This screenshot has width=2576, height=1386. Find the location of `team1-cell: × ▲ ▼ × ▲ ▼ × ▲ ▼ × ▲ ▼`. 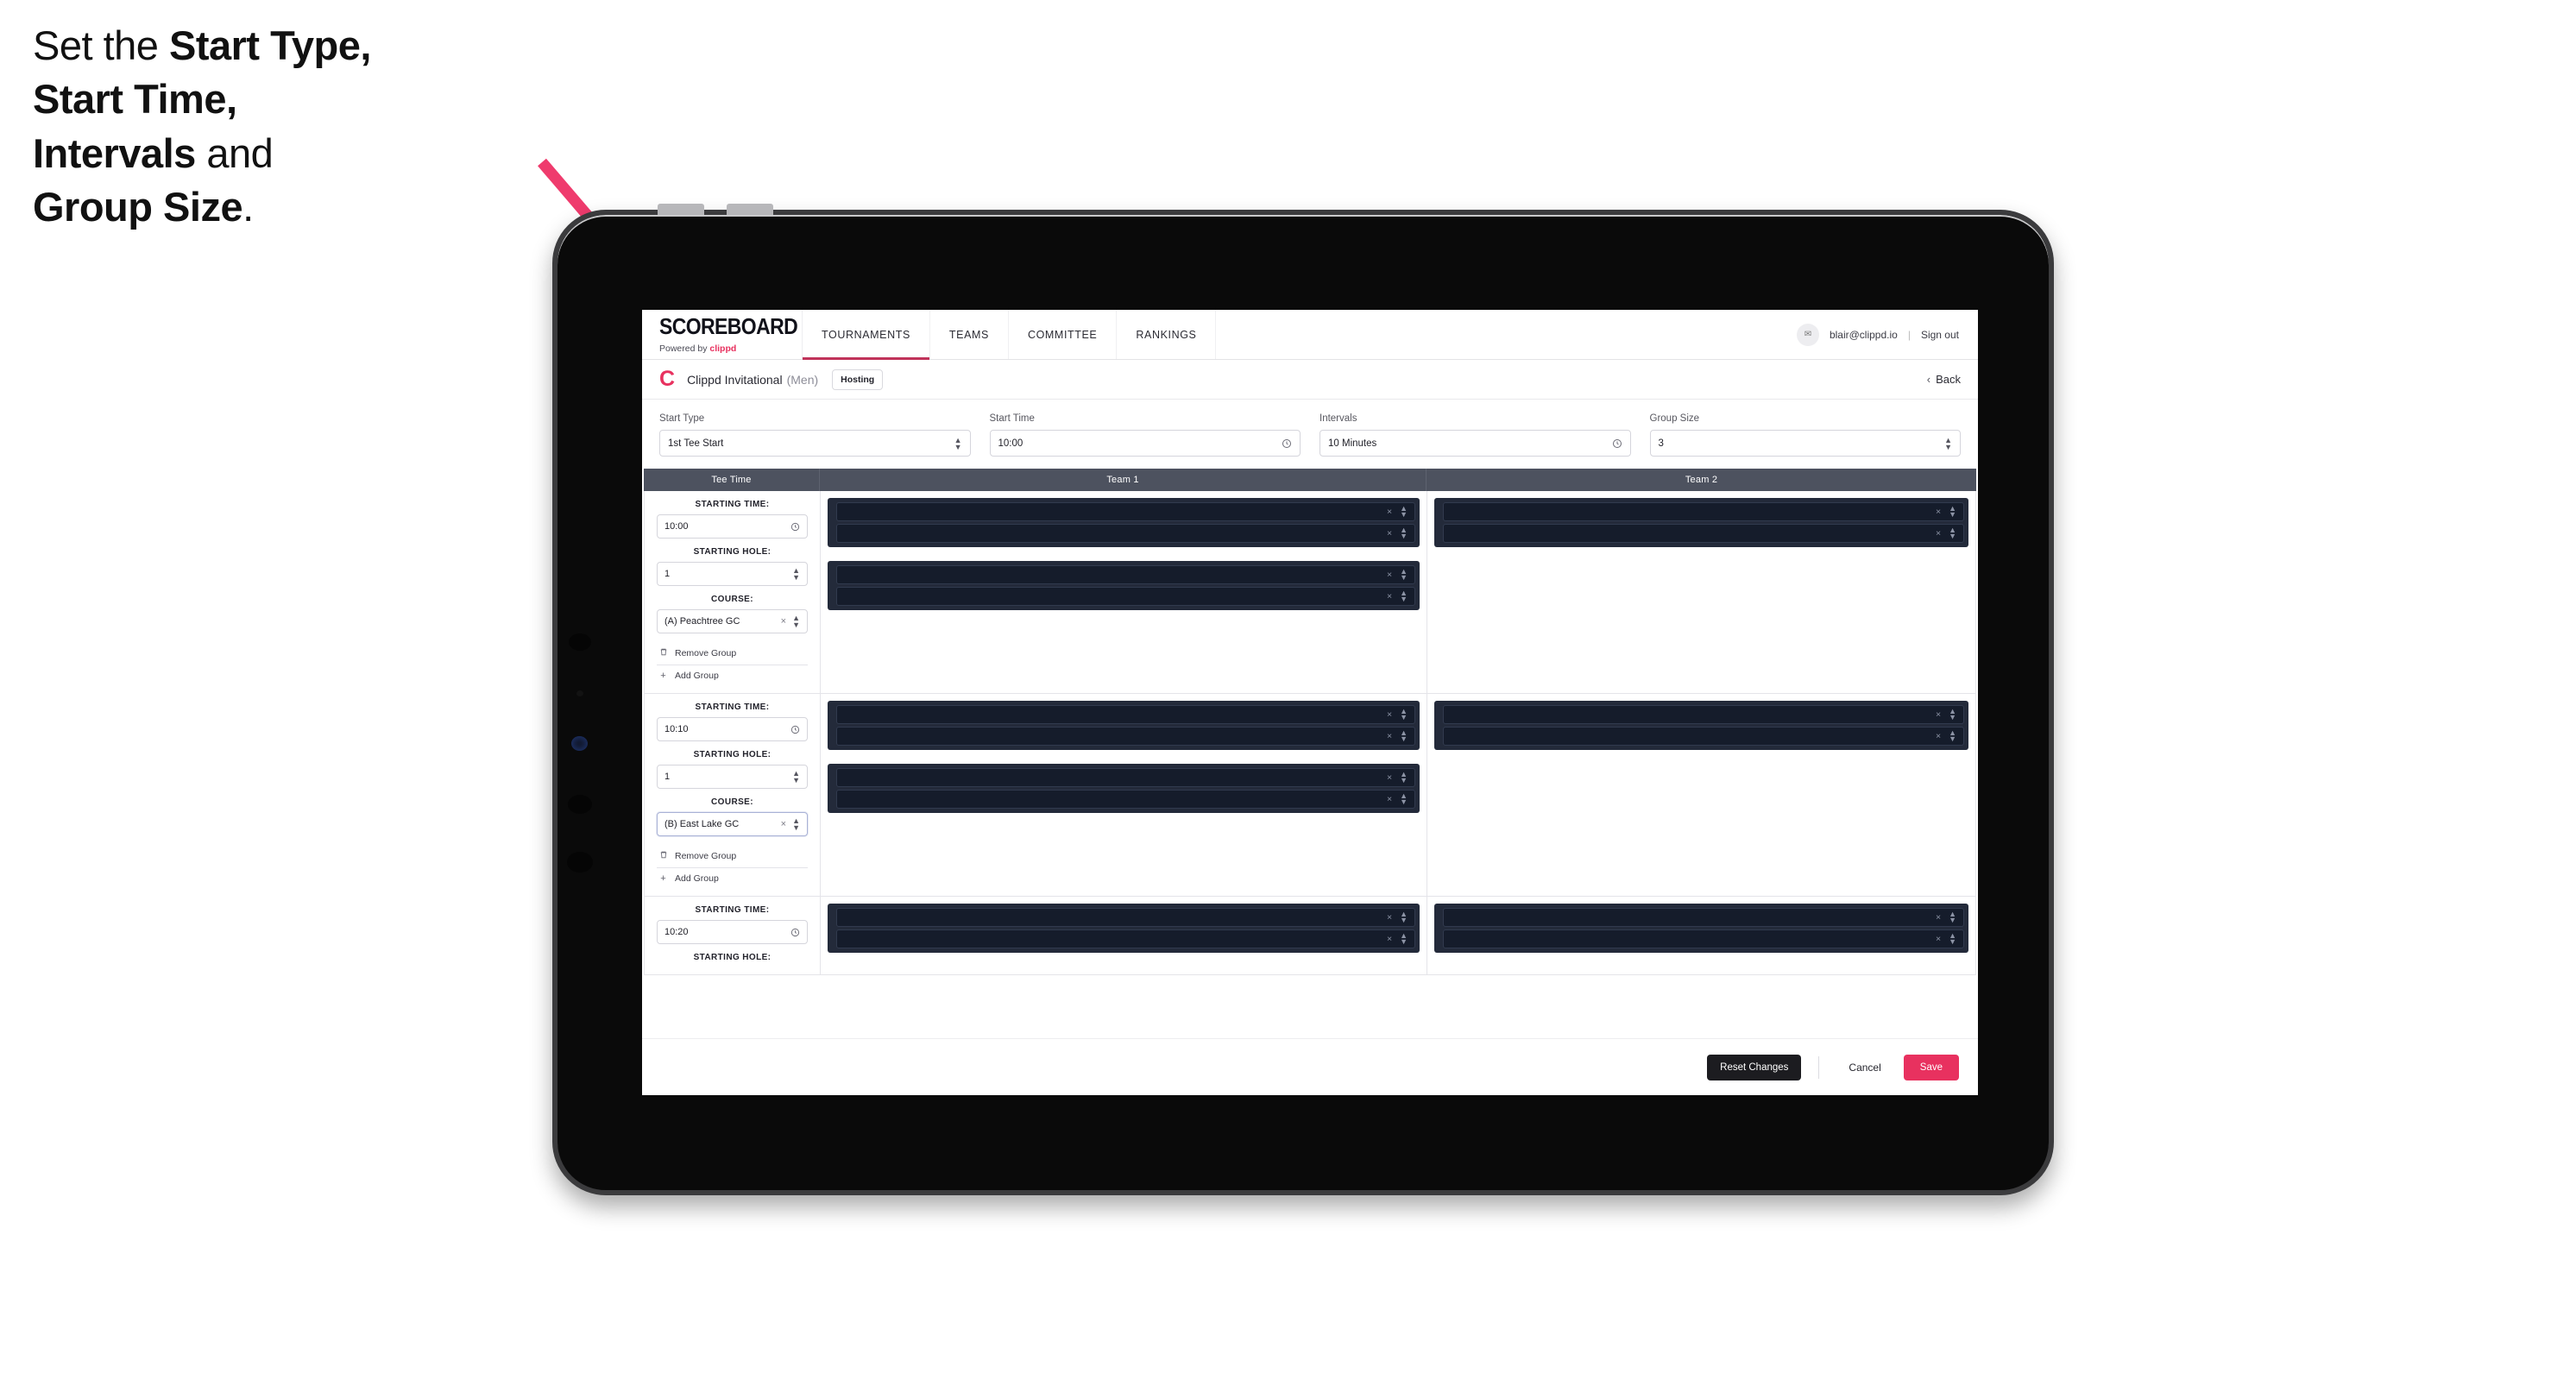

team1-cell: × ▲ ▼ × ▲ ▼ × ▲ ▼ × ▲ ▼ is located at coordinates (1124, 592).